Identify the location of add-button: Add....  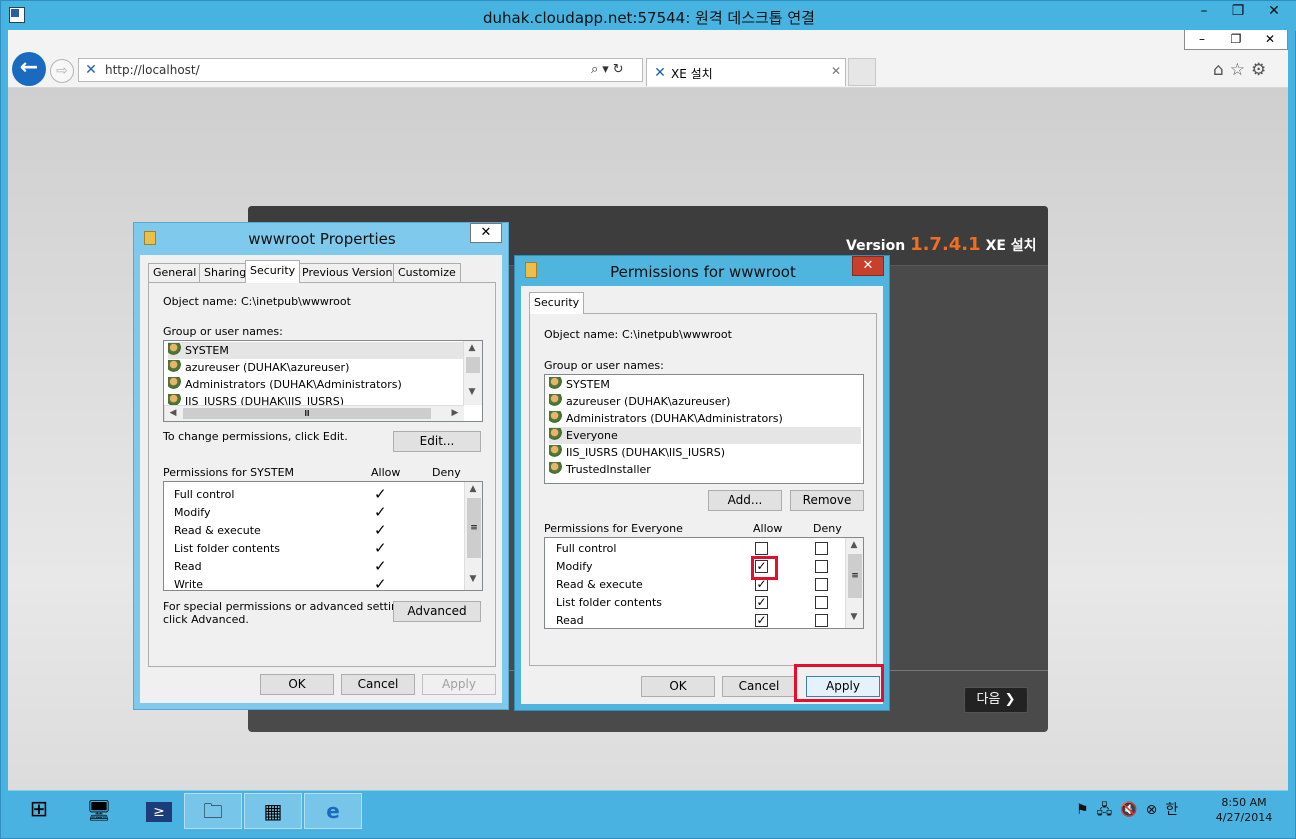
(745, 500).